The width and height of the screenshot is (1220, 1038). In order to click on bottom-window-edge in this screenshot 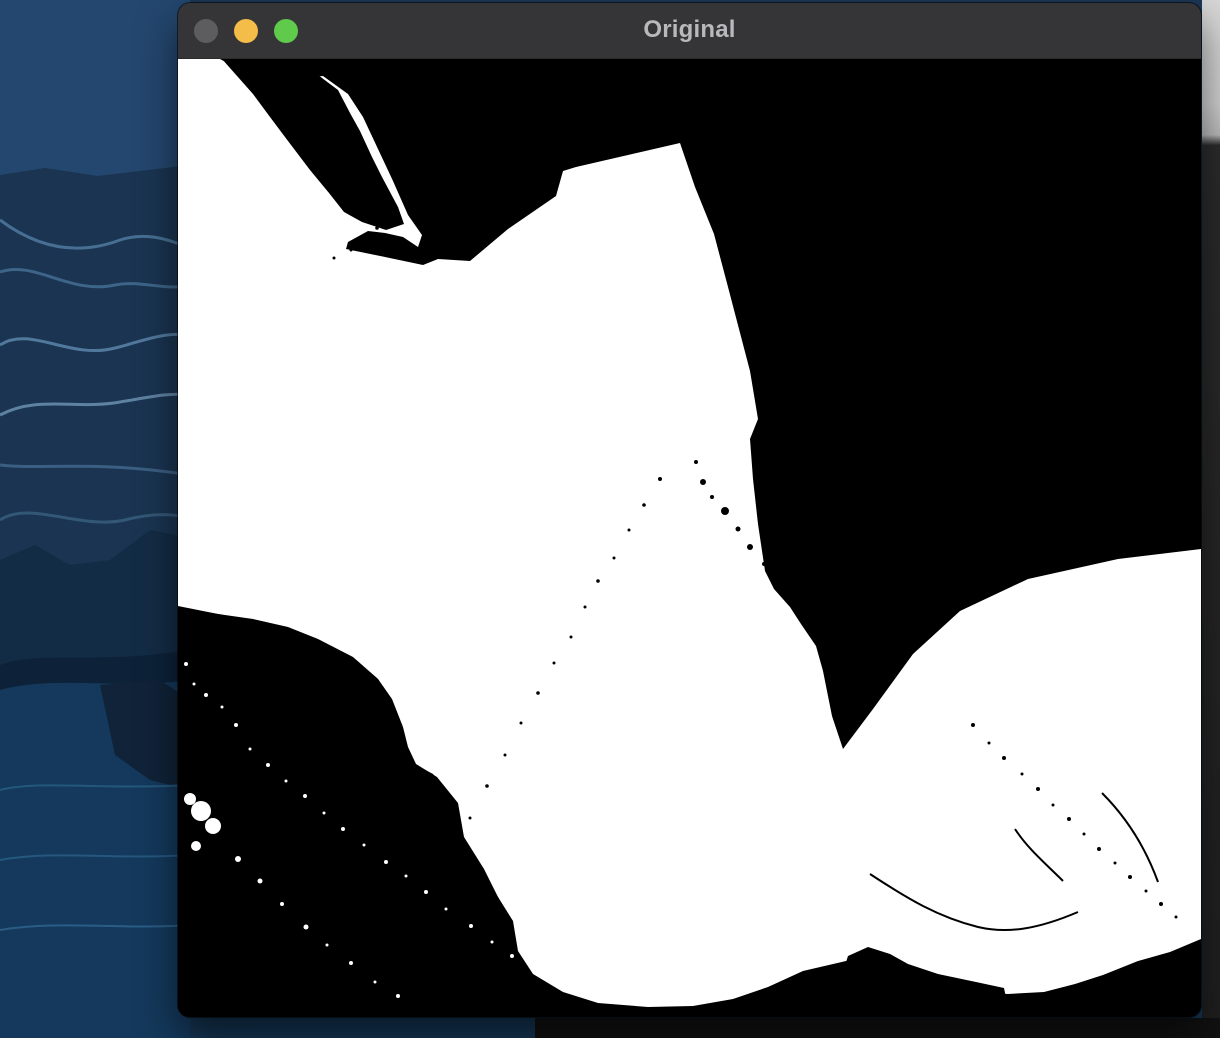, I will do `click(877, 1028)`.